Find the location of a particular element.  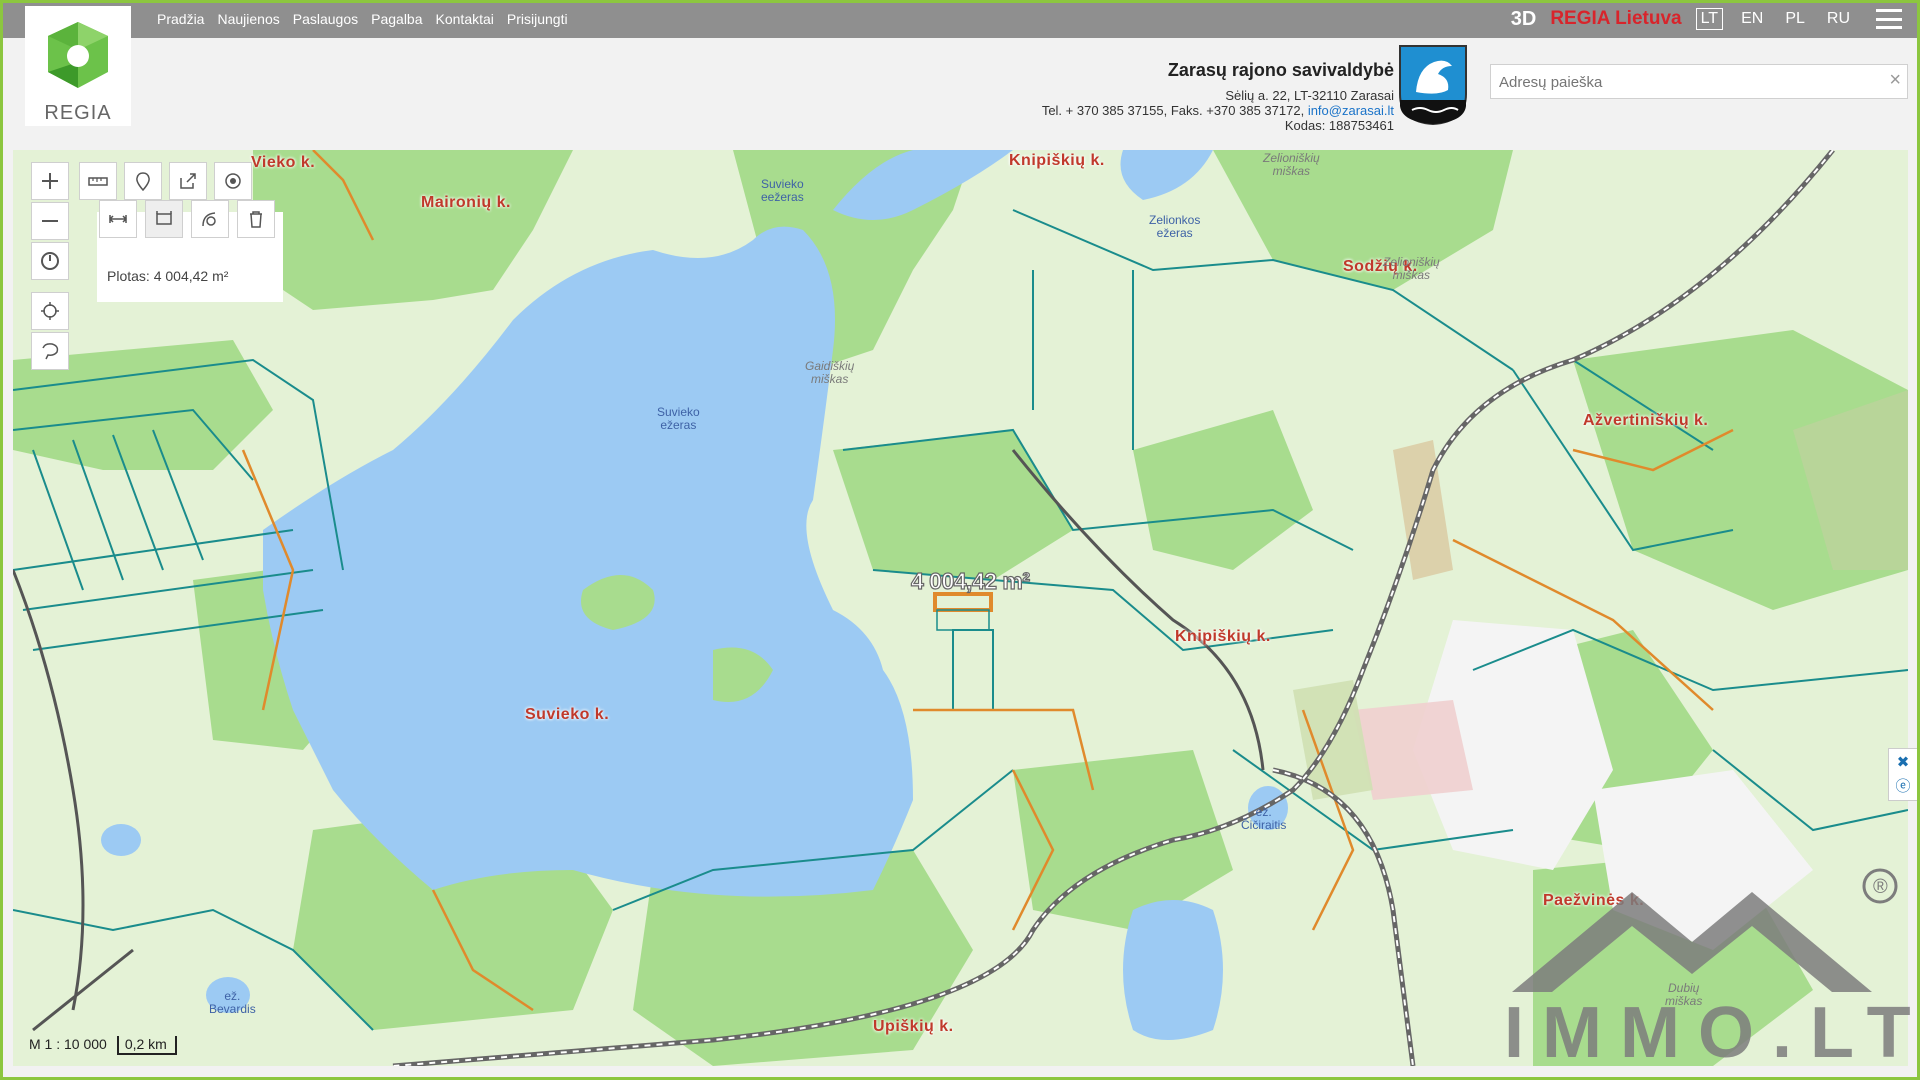

forest-label: Gaidiškių miškas is located at coordinates (830, 372).